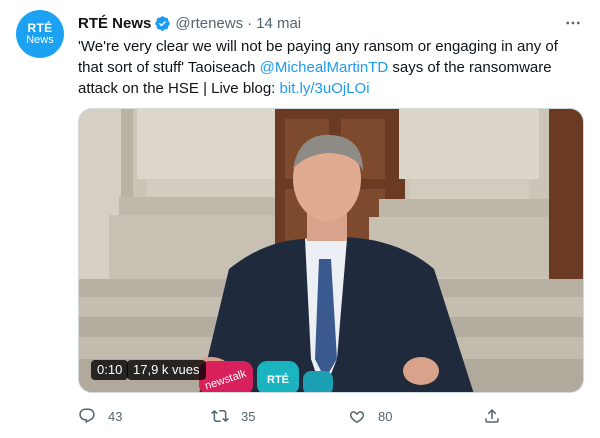 Image resolution: width=600 pixels, height=438 pixels. What do you see at coordinates (357, 417) in the screenshot?
I see `like-icon` at bounding box center [357, 417].